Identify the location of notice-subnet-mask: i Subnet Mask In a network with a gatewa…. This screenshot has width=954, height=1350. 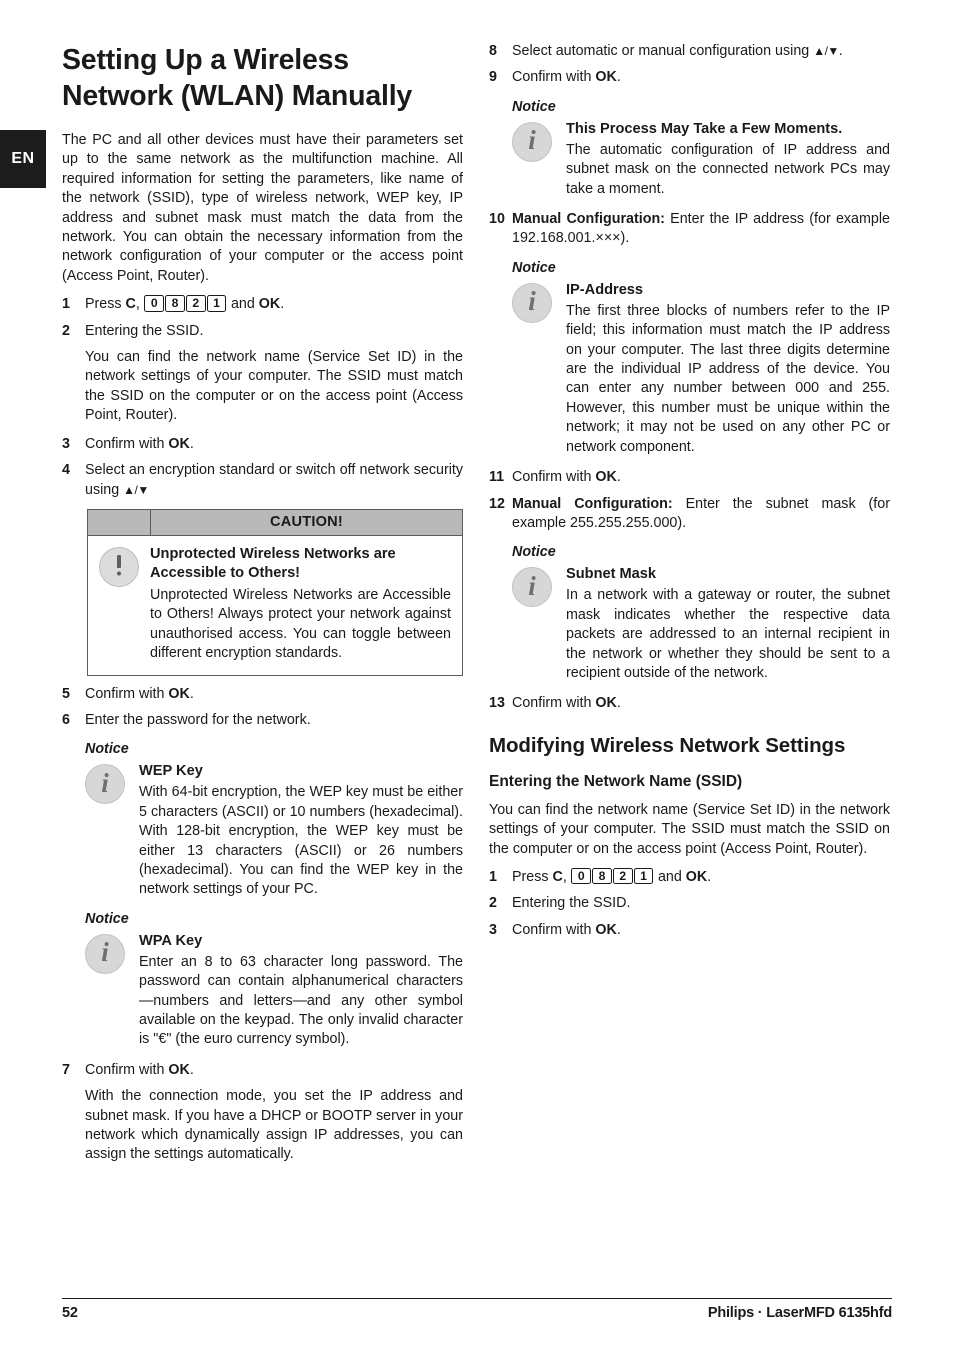
(701, 624).